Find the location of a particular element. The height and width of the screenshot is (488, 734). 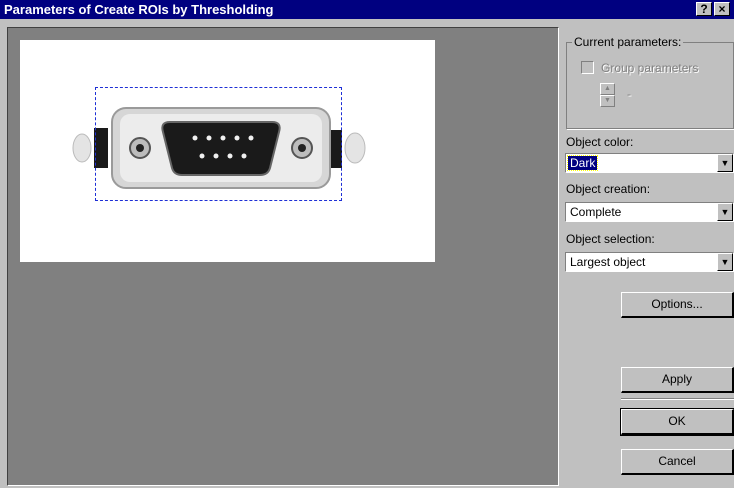

spin-value: - is located at coordinates (629, 94).